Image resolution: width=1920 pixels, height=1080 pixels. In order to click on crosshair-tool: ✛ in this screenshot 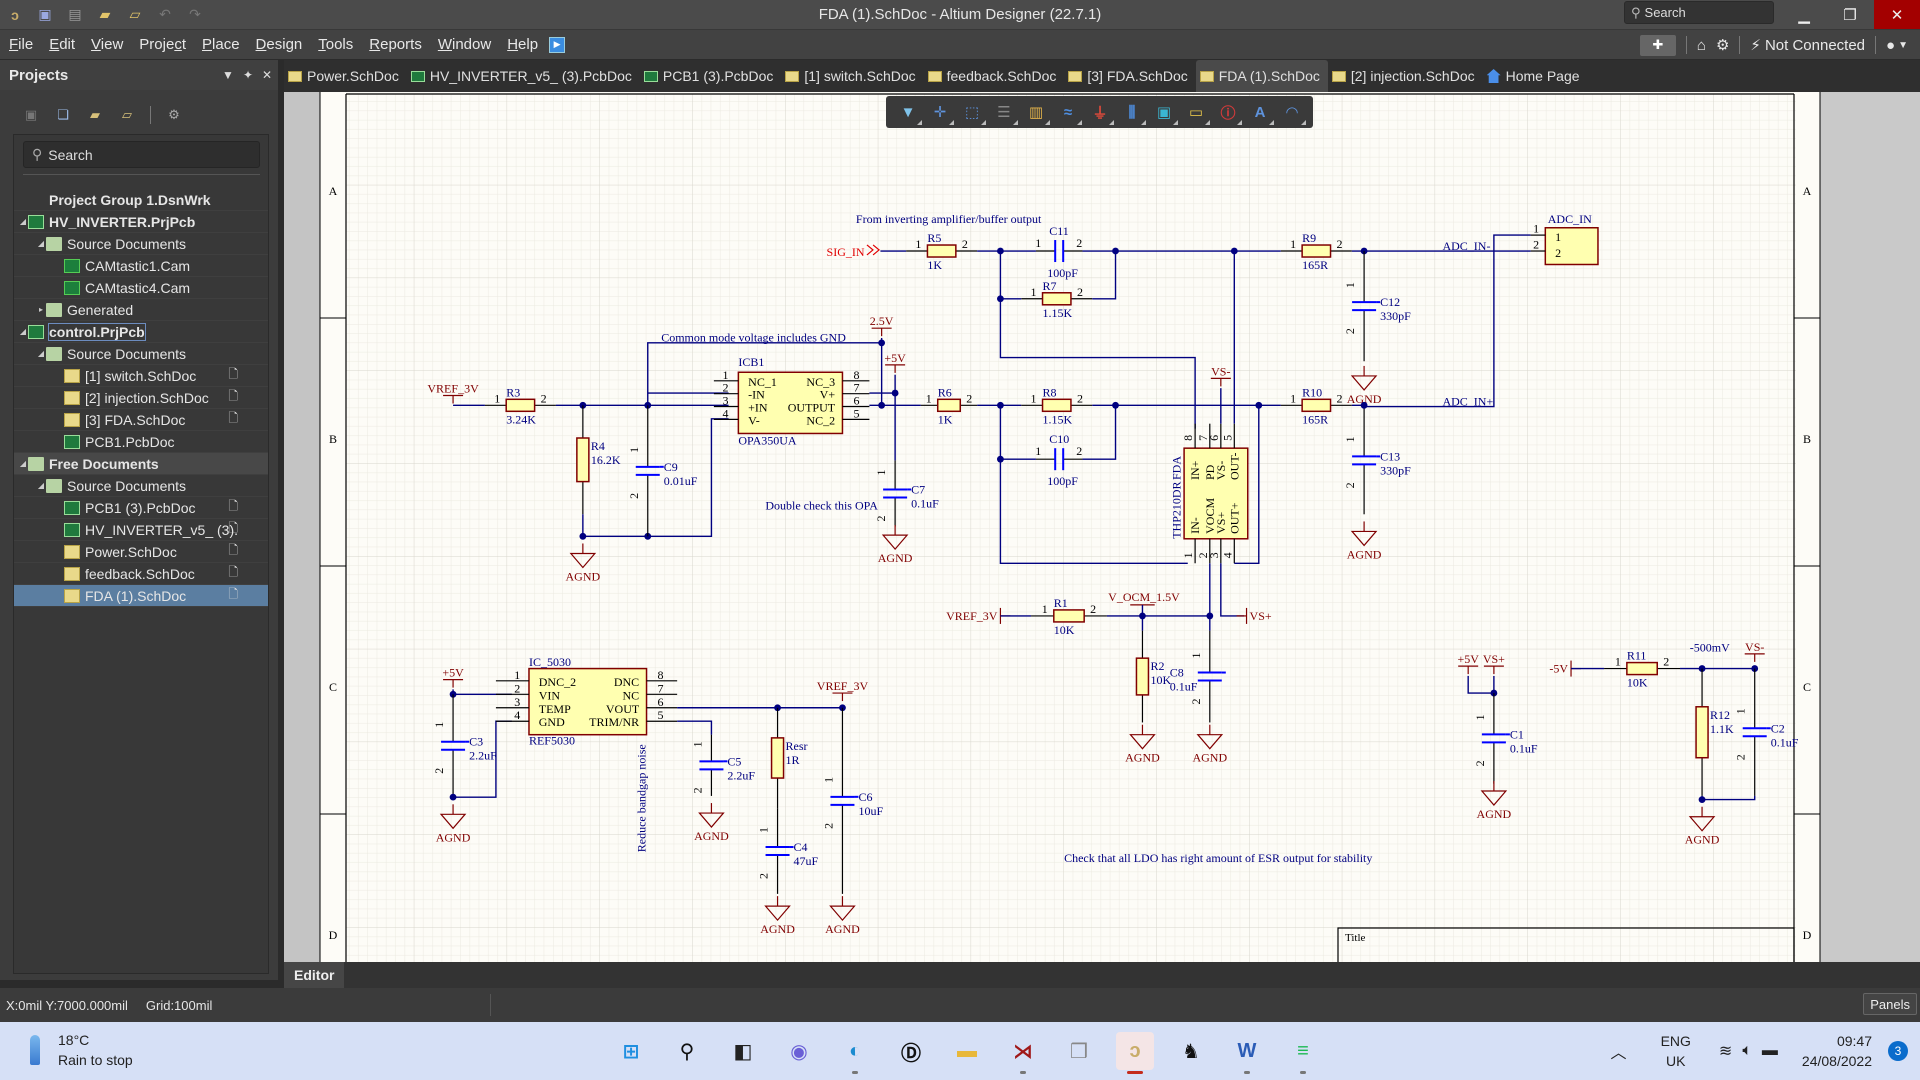, I will do `click(940, 112)`.